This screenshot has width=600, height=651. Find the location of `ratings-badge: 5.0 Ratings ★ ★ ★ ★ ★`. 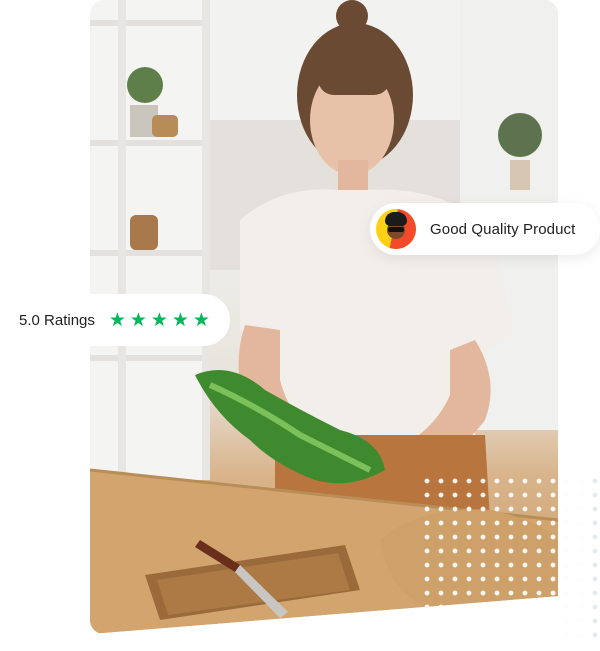

ratings-badge: 5.0 Ratings ★ ★ ★ ★ ★ is located at coordinates (115, 320).